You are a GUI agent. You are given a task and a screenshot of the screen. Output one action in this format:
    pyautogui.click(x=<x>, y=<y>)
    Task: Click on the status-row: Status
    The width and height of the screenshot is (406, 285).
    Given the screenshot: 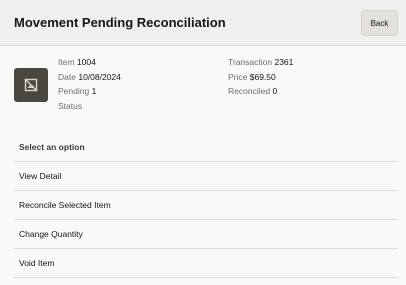 What is the action you would take?
    pyautogui.click(x=89, y=106)
    